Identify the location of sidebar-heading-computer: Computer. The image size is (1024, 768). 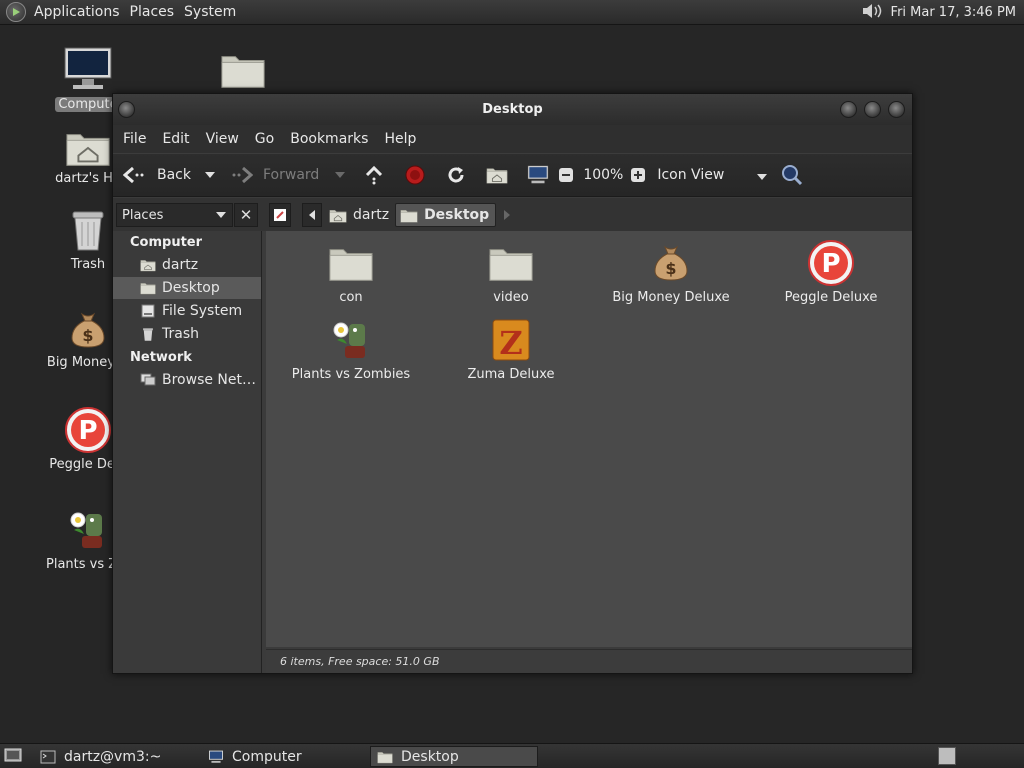
(166, 242).